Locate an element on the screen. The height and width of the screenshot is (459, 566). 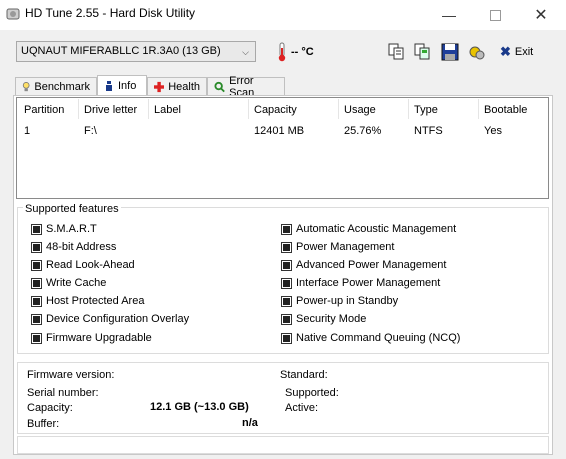
feature-48bit-address: 48-bit Address is located at coordinates (73, 247).